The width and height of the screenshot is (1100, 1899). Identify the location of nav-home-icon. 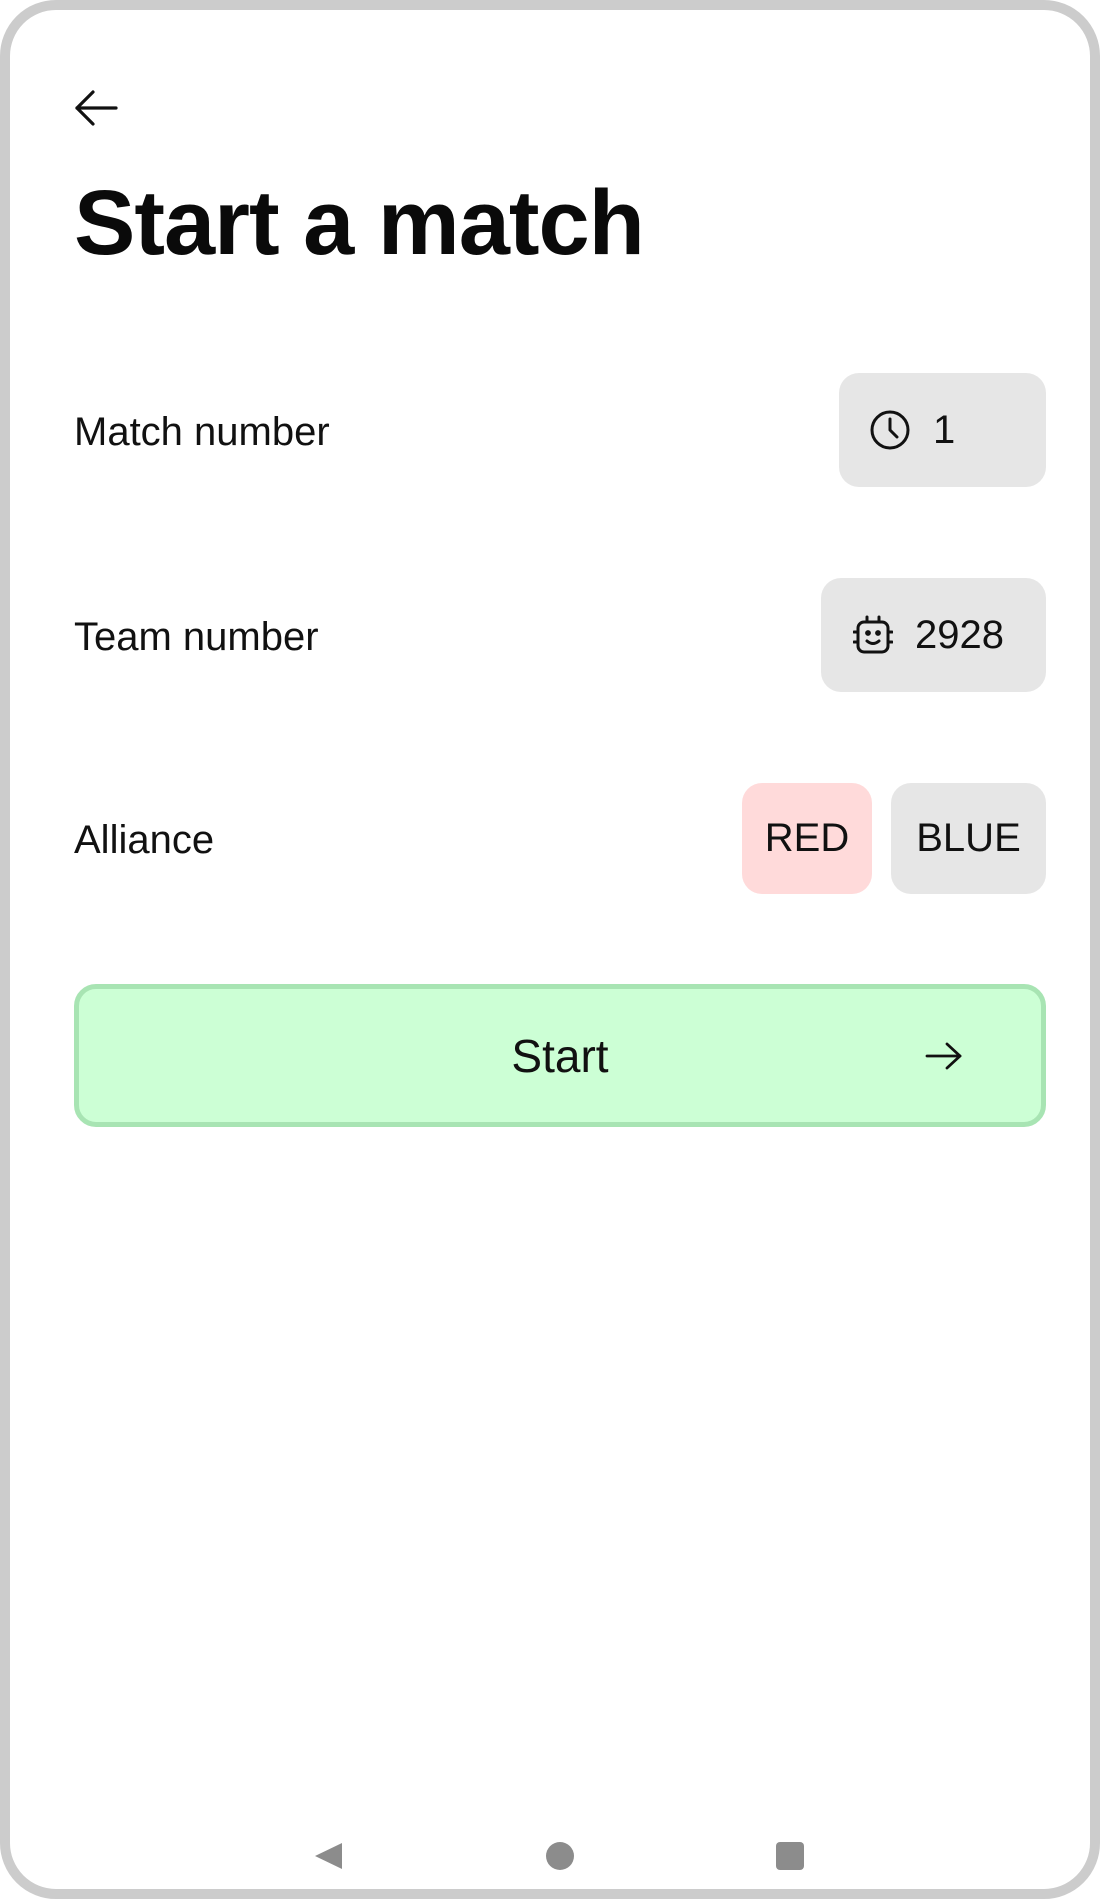
(560, 1856).